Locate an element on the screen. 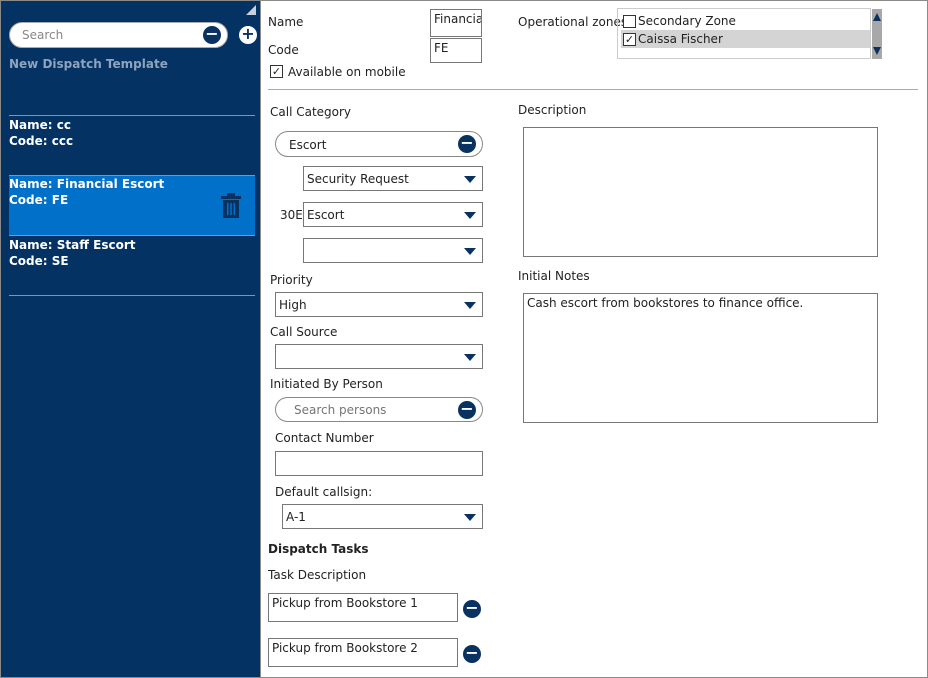  description-label: Description is located at coordinates (552, 110).